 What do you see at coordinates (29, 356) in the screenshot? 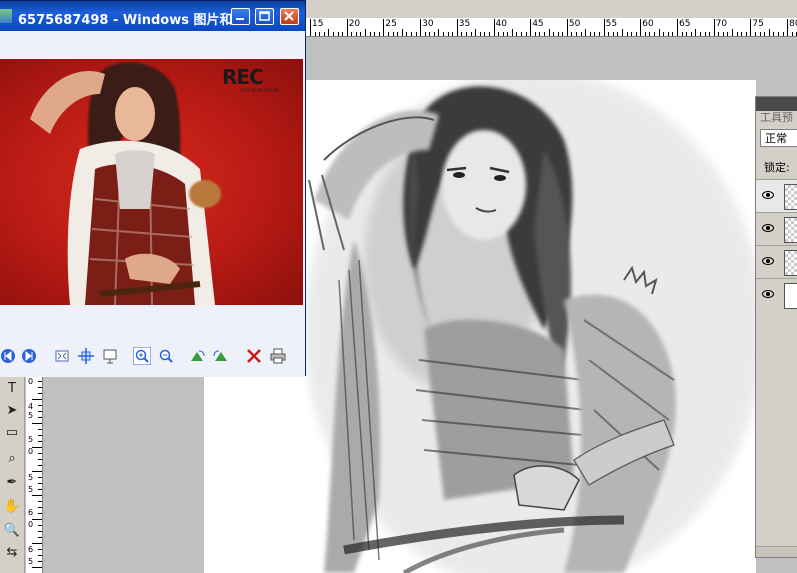
I see `next-icon` at bounding box center [29, 356].